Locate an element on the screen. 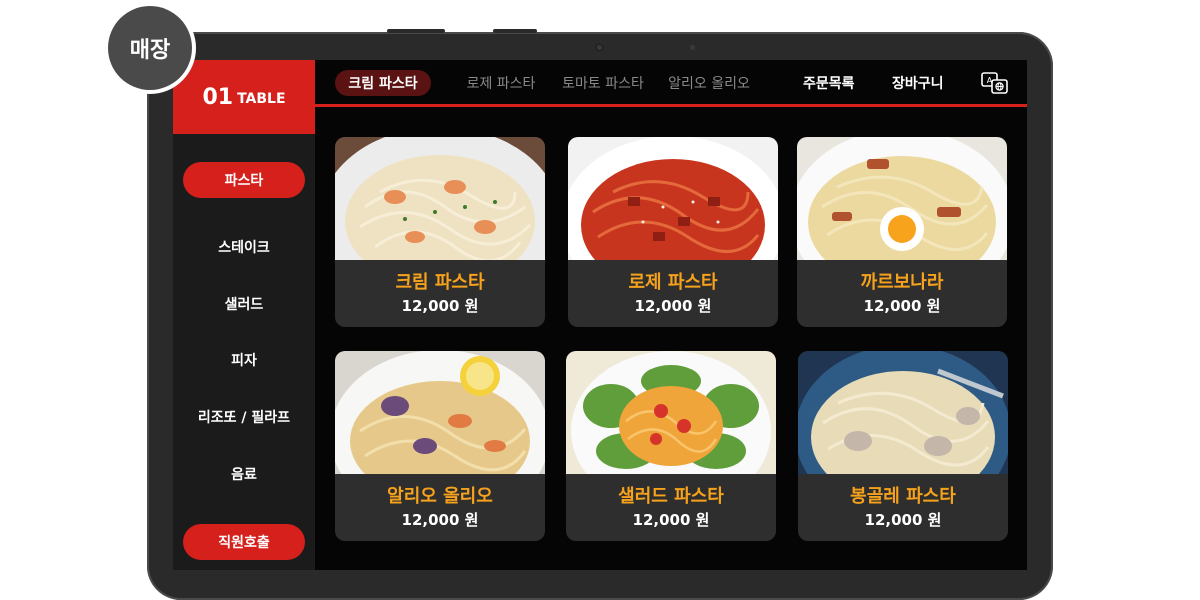 The width and height of the screenshot is (1200, 600). menu-card-salad-pasta: 샐러드 파스타 12,000 원 is located at coordinates (671, 446).